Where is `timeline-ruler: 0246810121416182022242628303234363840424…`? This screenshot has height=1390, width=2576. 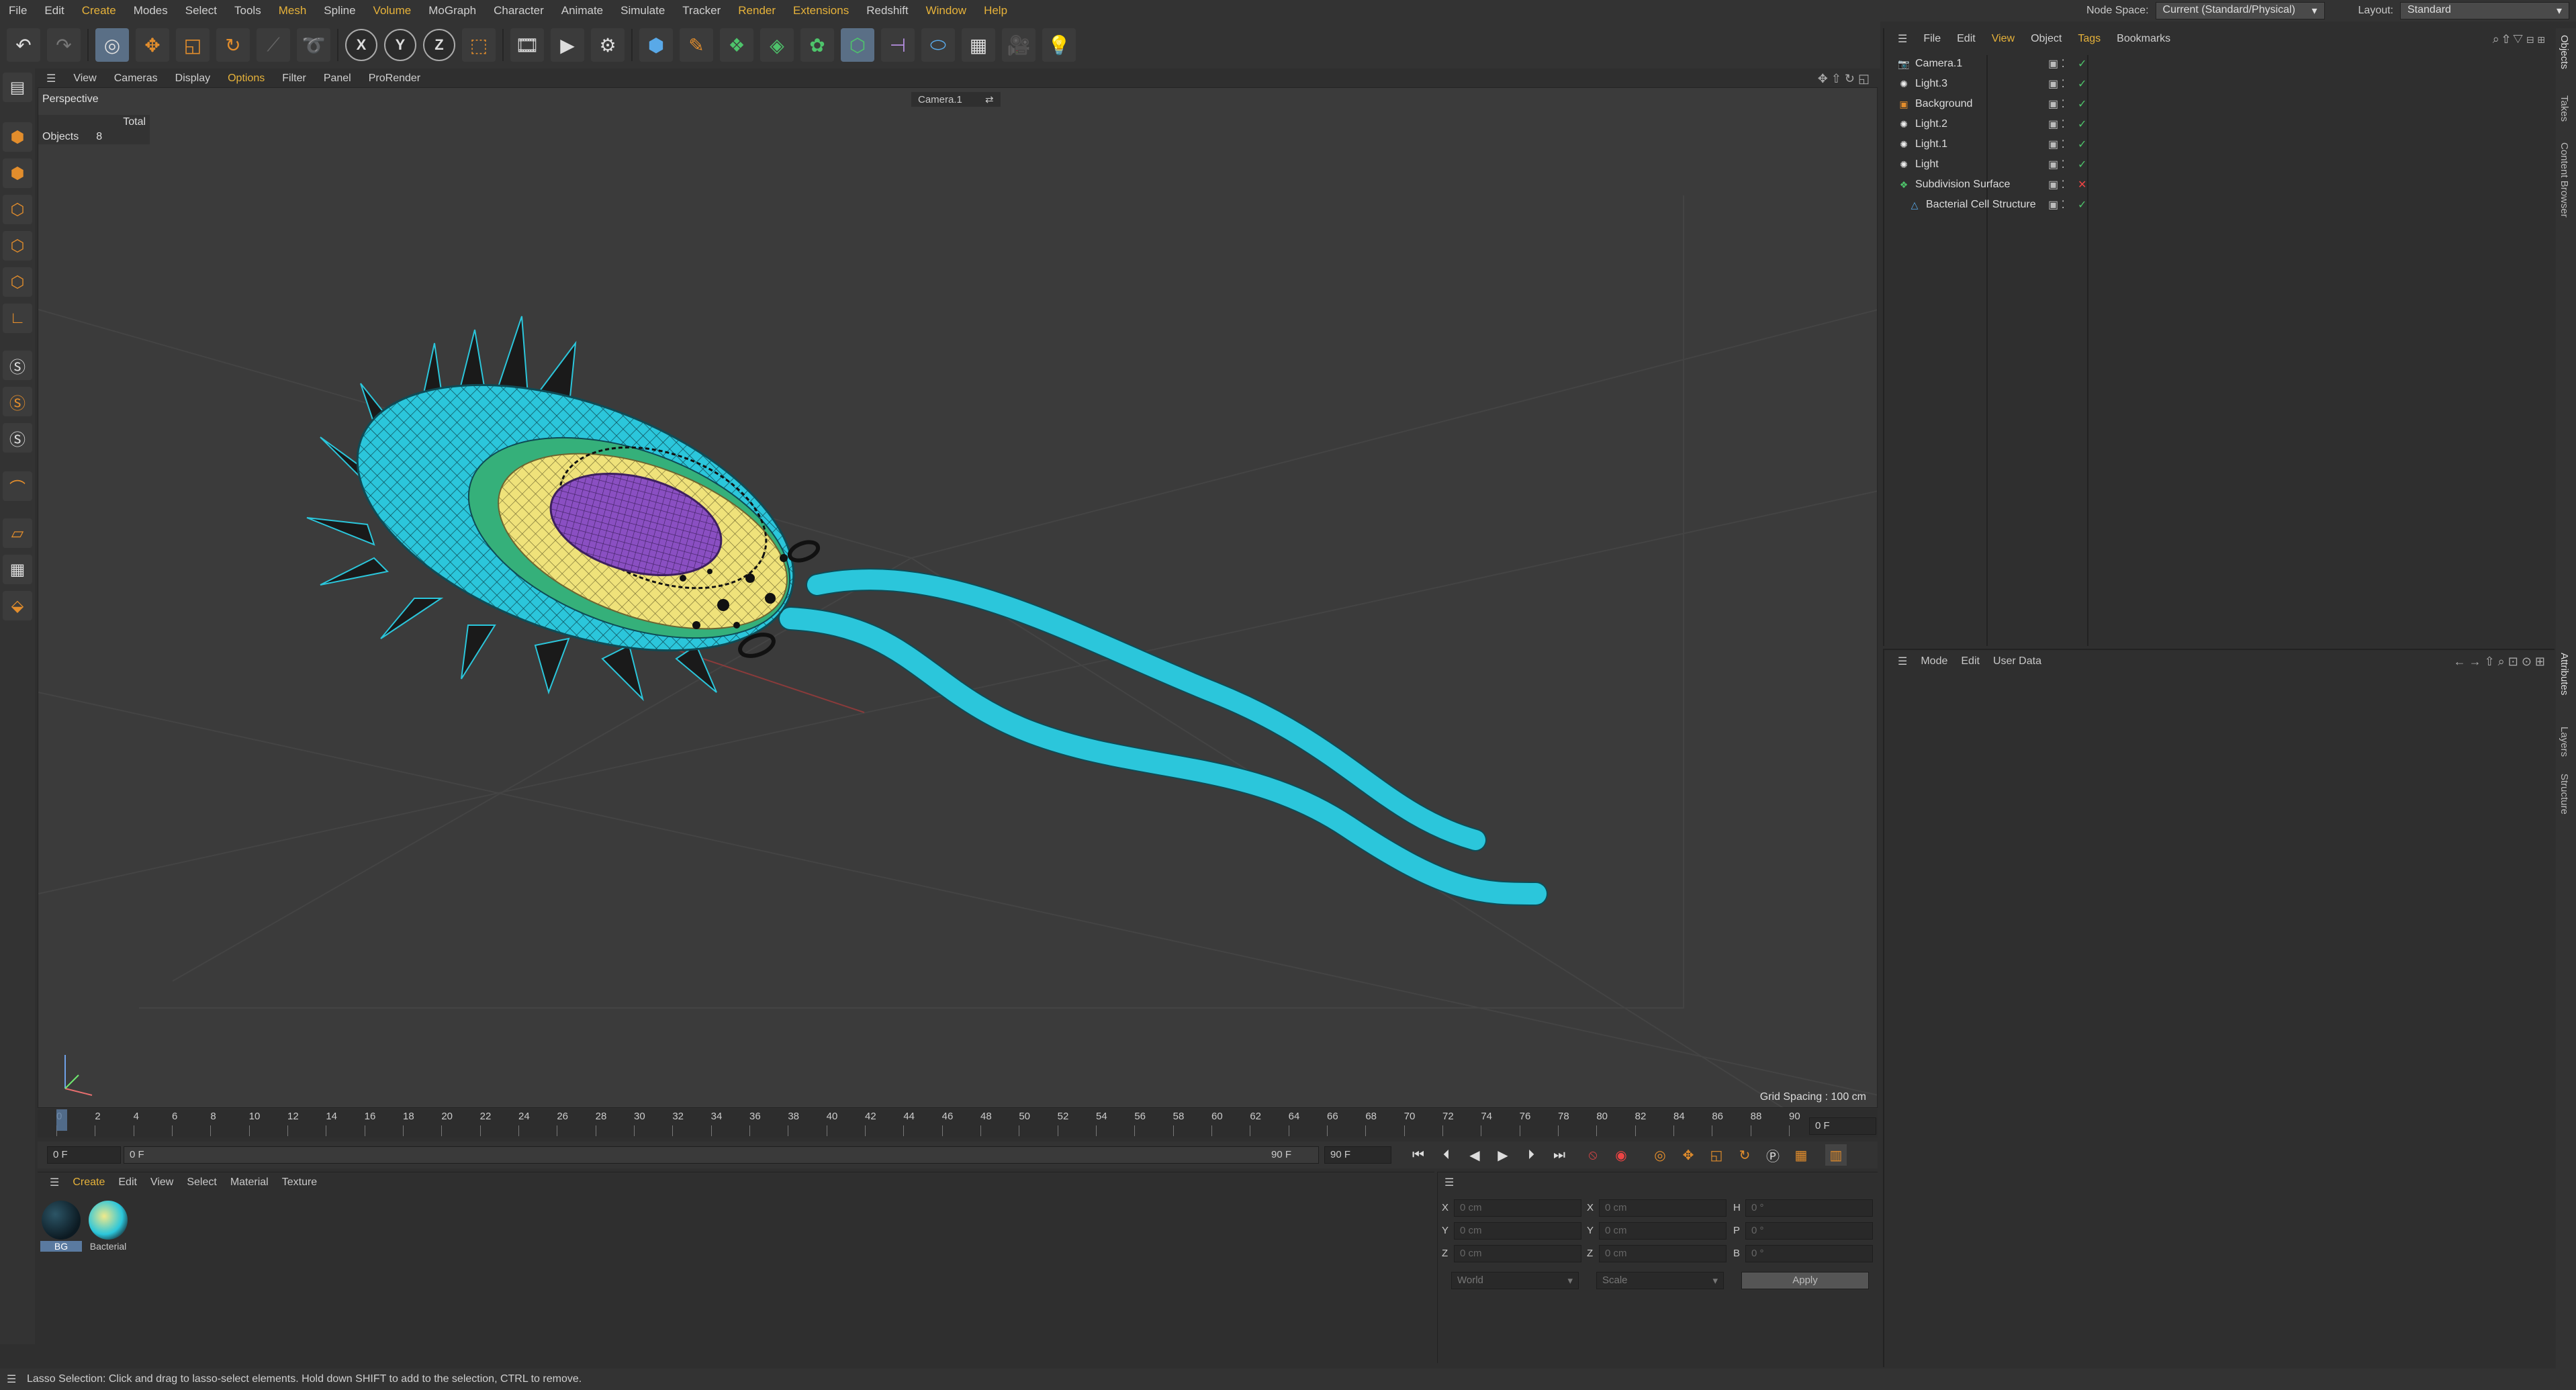
timeline-ruler: 0246810121416182022242628303234363840424… is located at coordinates (958, 1123).